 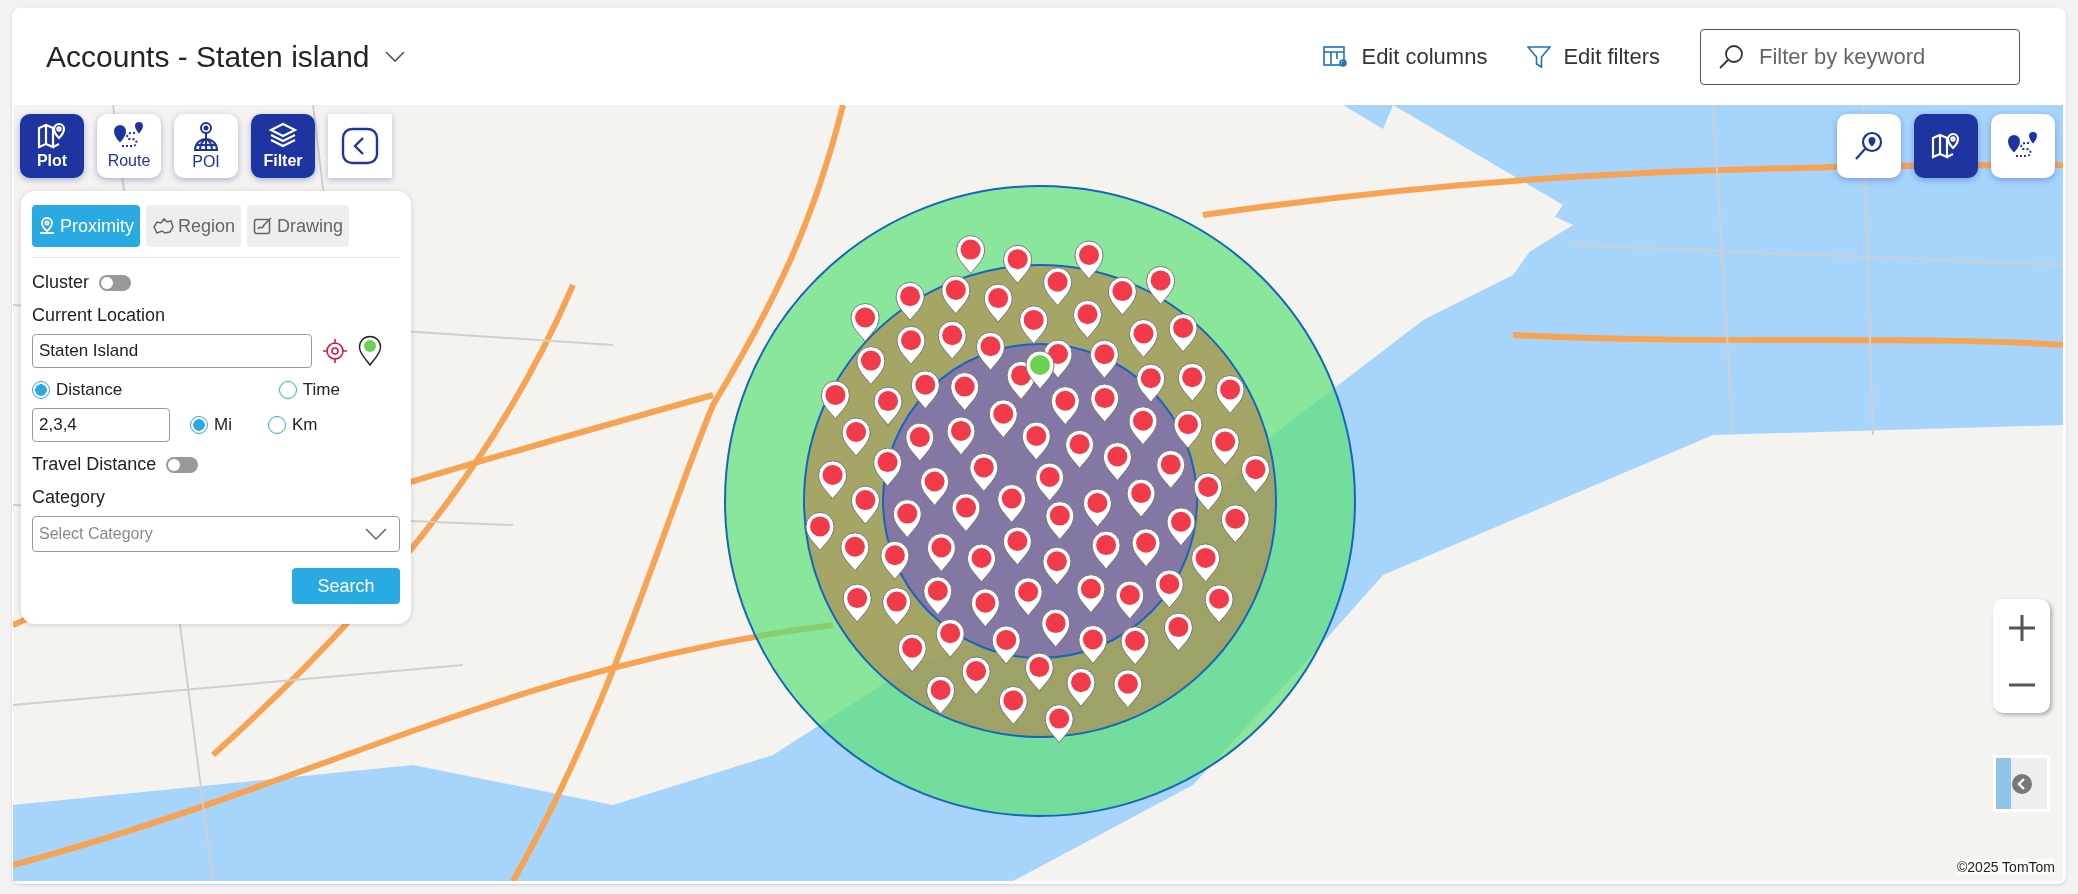 I want to click on collapse-panel-button, so click(x=360, y=146).